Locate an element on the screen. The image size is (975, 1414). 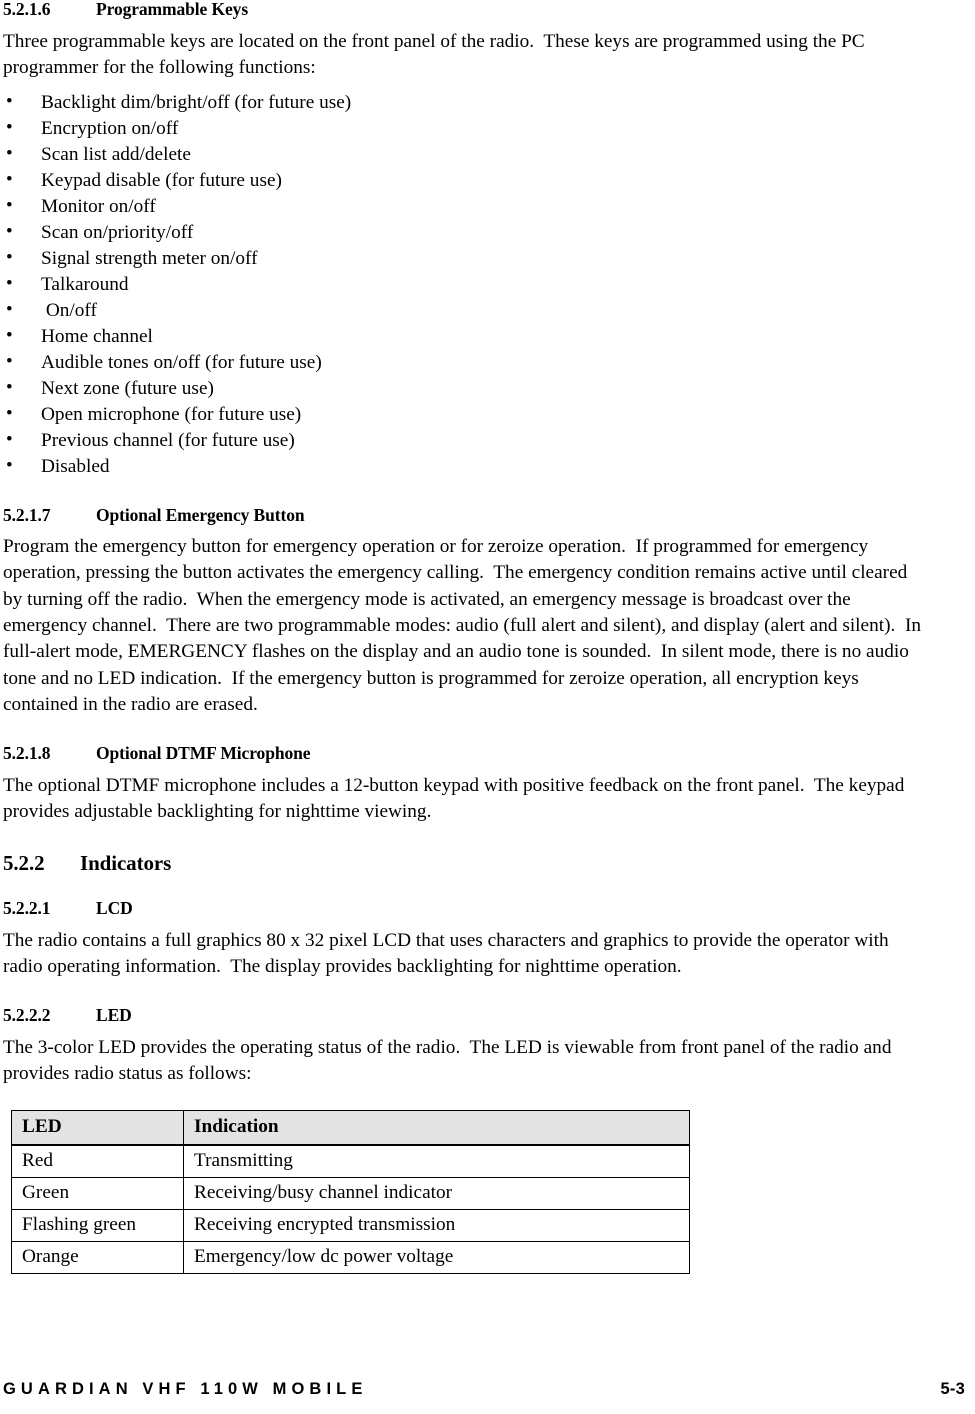
cell-led-color: Red is located at coordinates (97, 1161).